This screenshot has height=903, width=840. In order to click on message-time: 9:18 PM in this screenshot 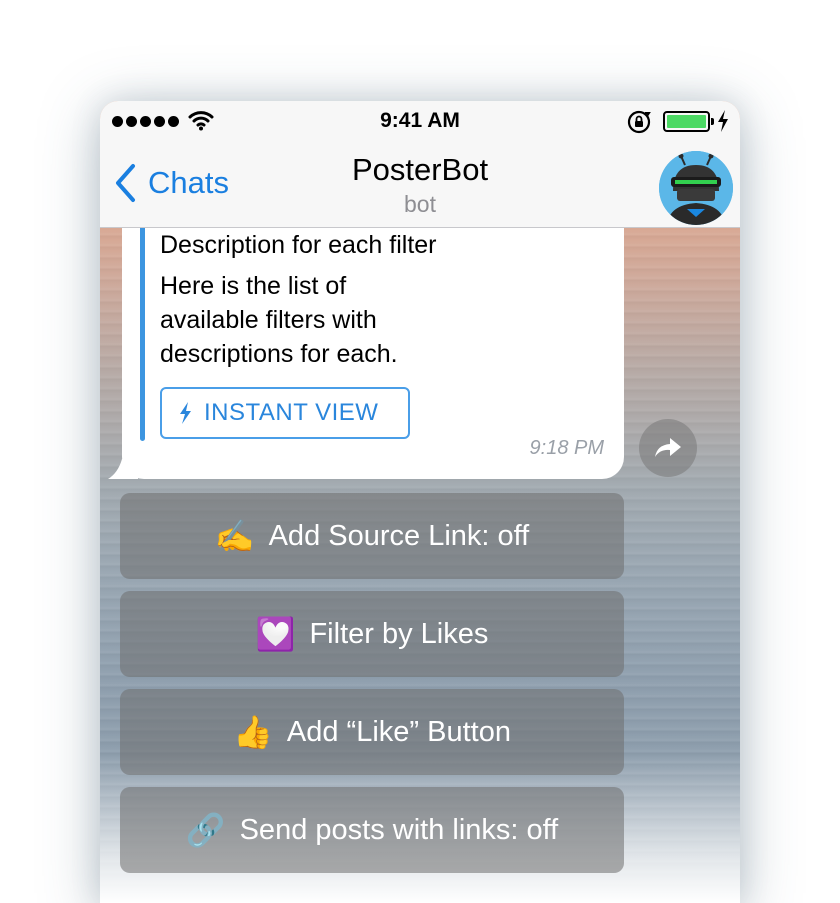, I will do `click(566, 448)`.